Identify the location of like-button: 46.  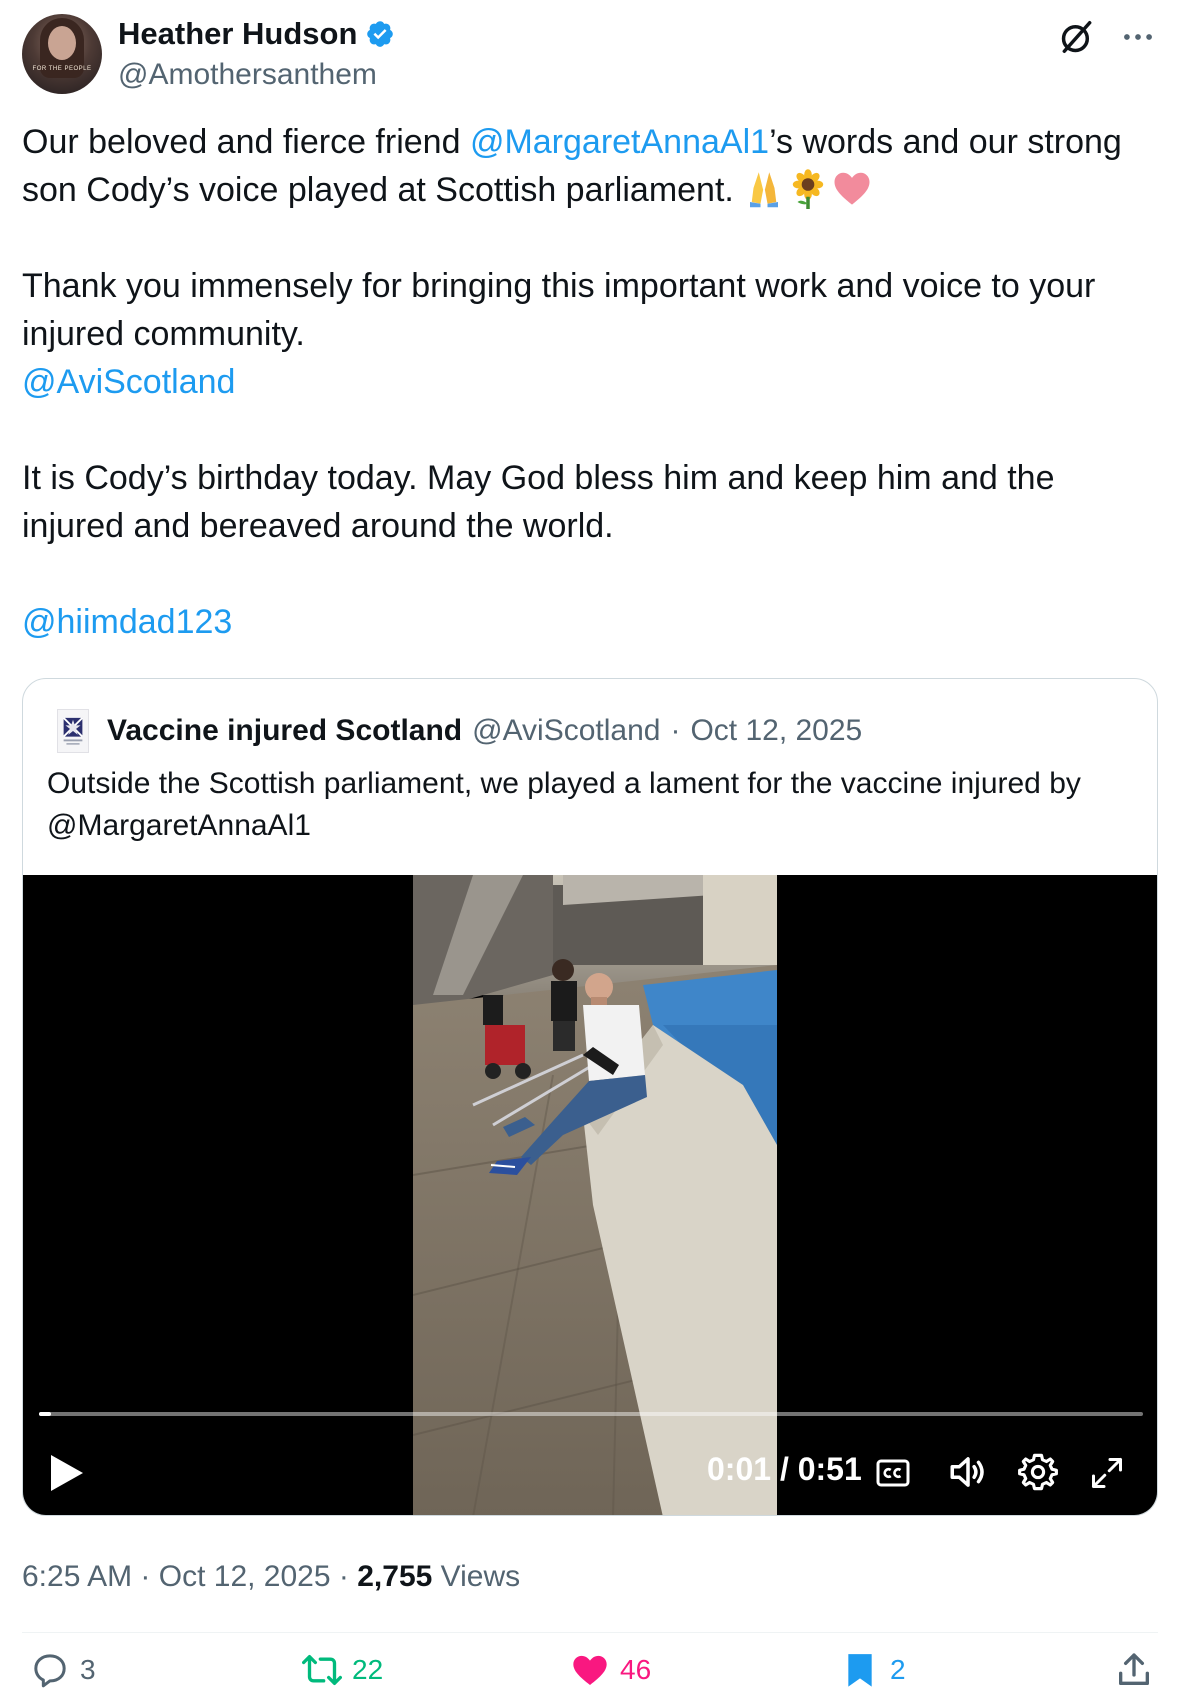
(610, 1670).